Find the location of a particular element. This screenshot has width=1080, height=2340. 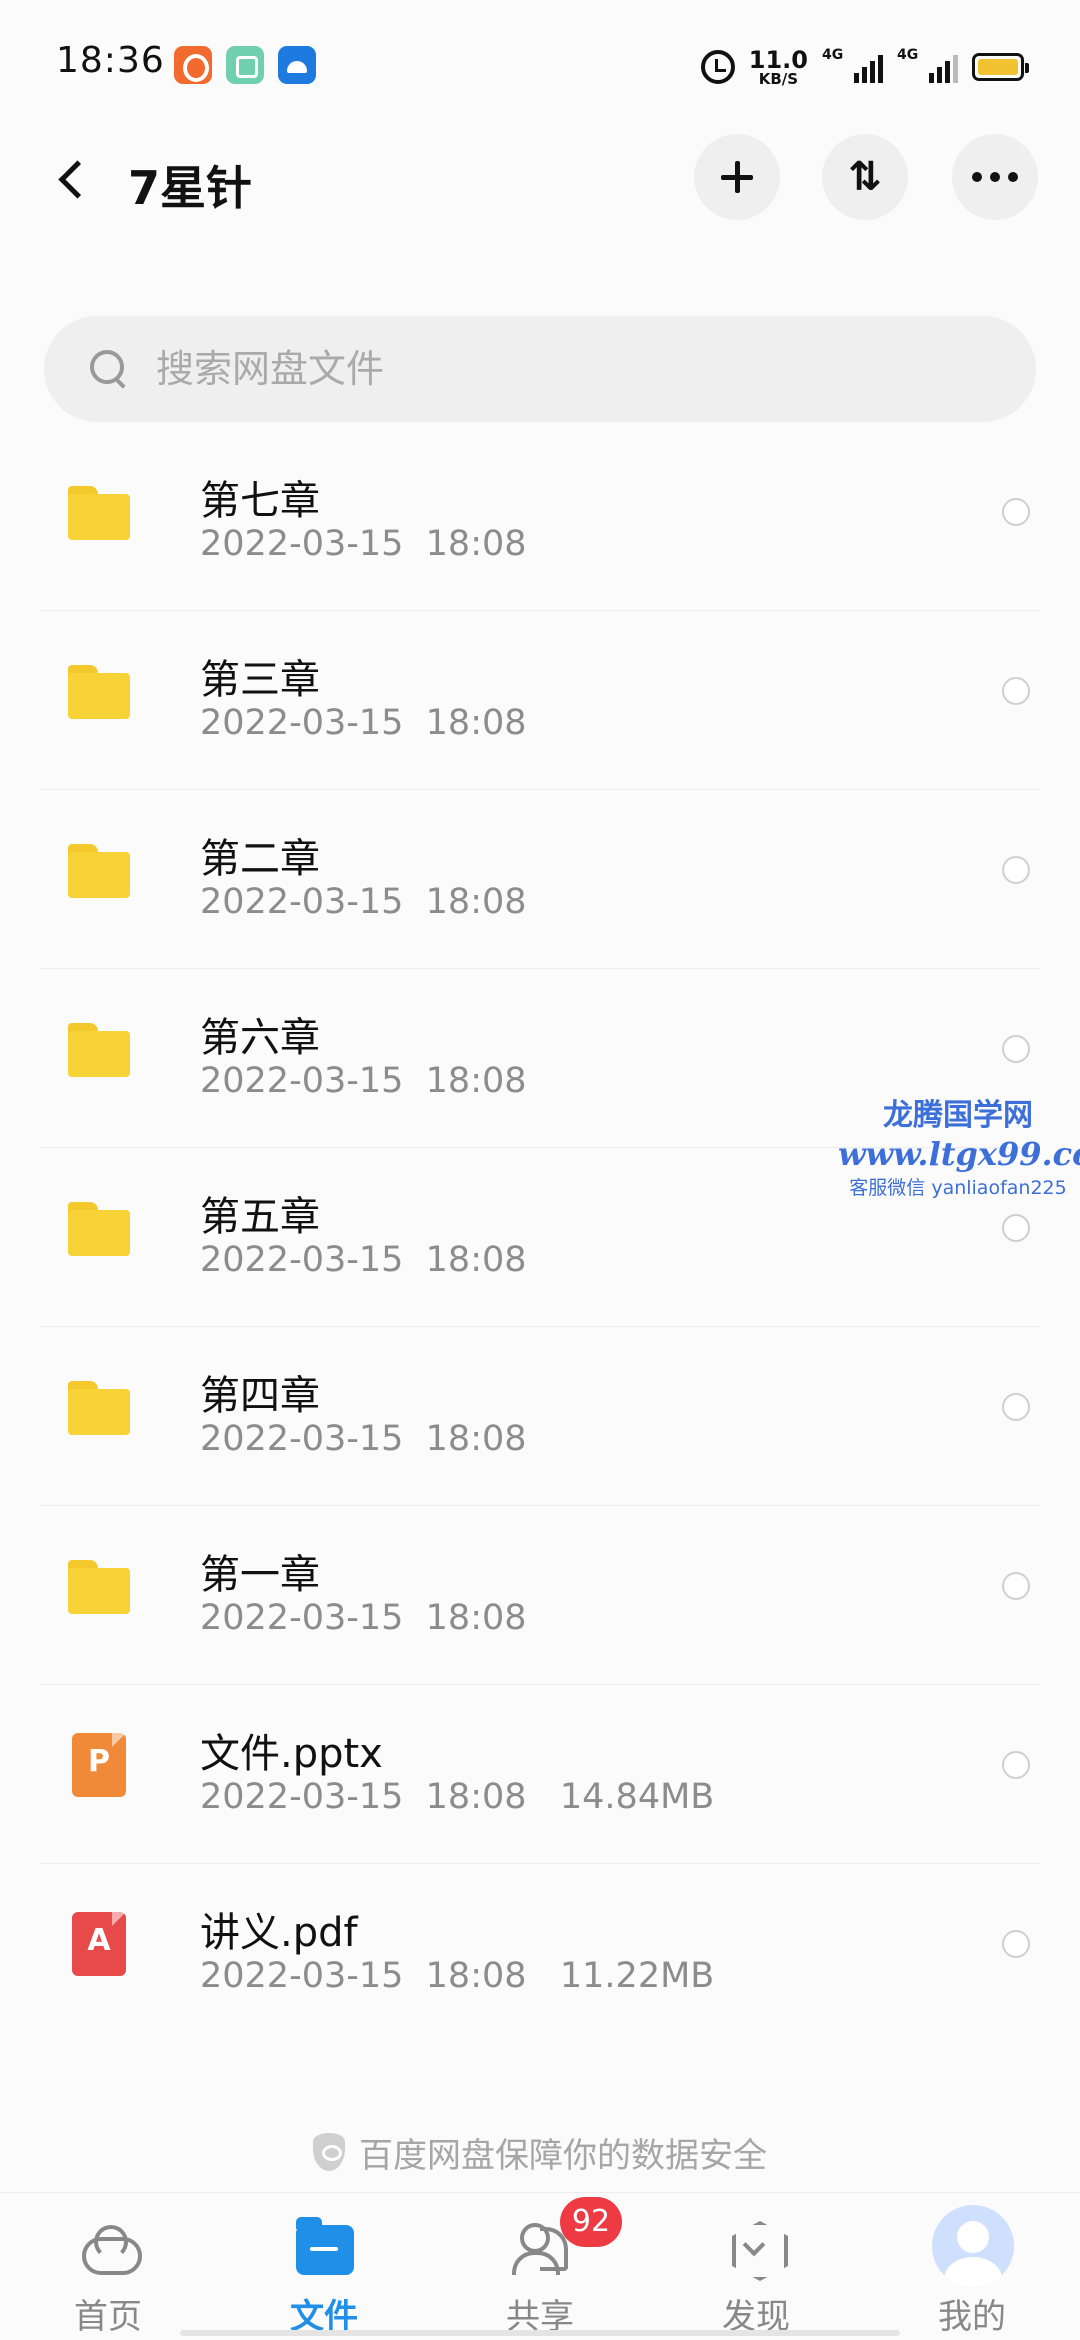

status-icons: 11.0 KB/S 4G 4G is located at coordinates (864, 67).